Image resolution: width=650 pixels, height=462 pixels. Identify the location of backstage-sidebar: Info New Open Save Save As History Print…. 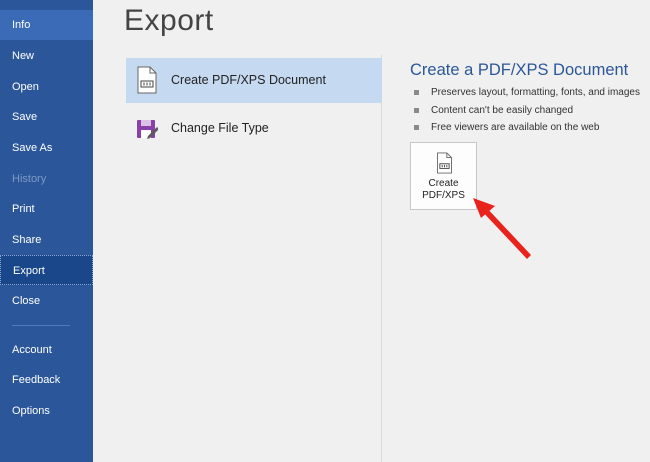
(46, 231).